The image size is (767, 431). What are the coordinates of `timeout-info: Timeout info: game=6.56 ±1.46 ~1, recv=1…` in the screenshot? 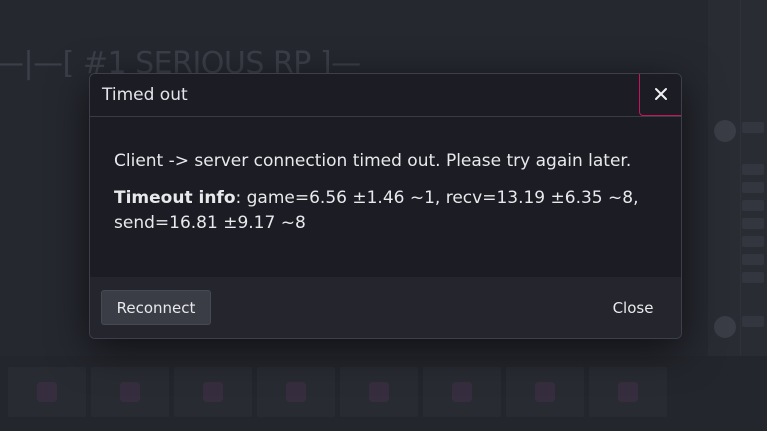 It's located at (389, 211).